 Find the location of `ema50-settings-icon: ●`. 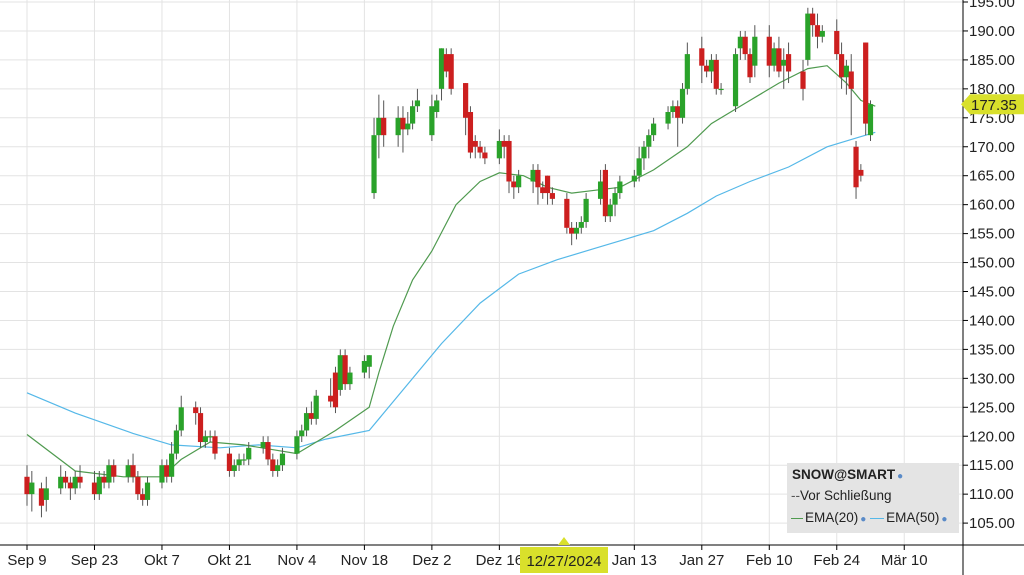

ema50-settings-icon: ● is located at coordinates (944, 519).